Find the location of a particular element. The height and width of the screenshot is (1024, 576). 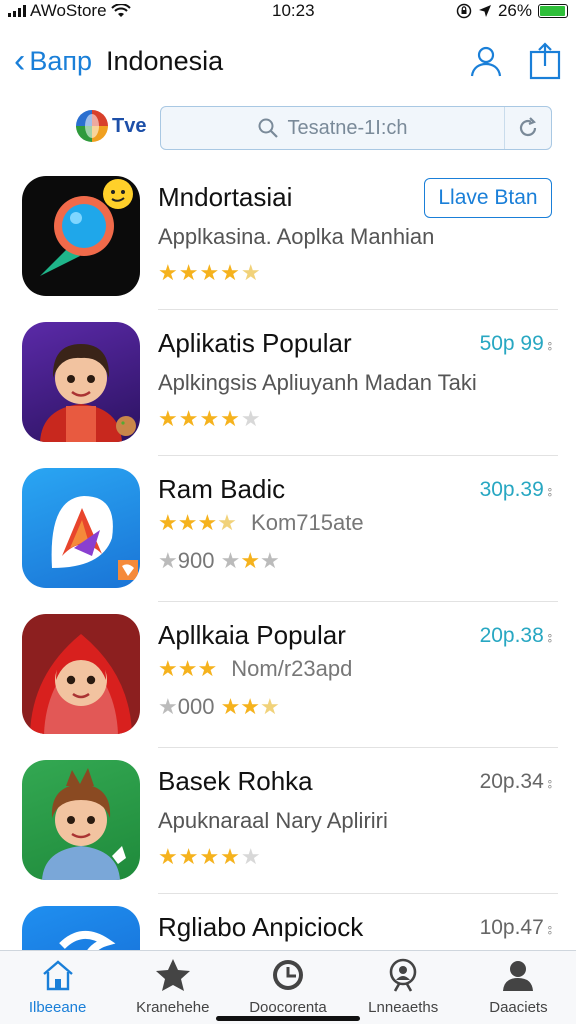

price-label: 10p.47 ⦂ is located at coordinates (516, 928).